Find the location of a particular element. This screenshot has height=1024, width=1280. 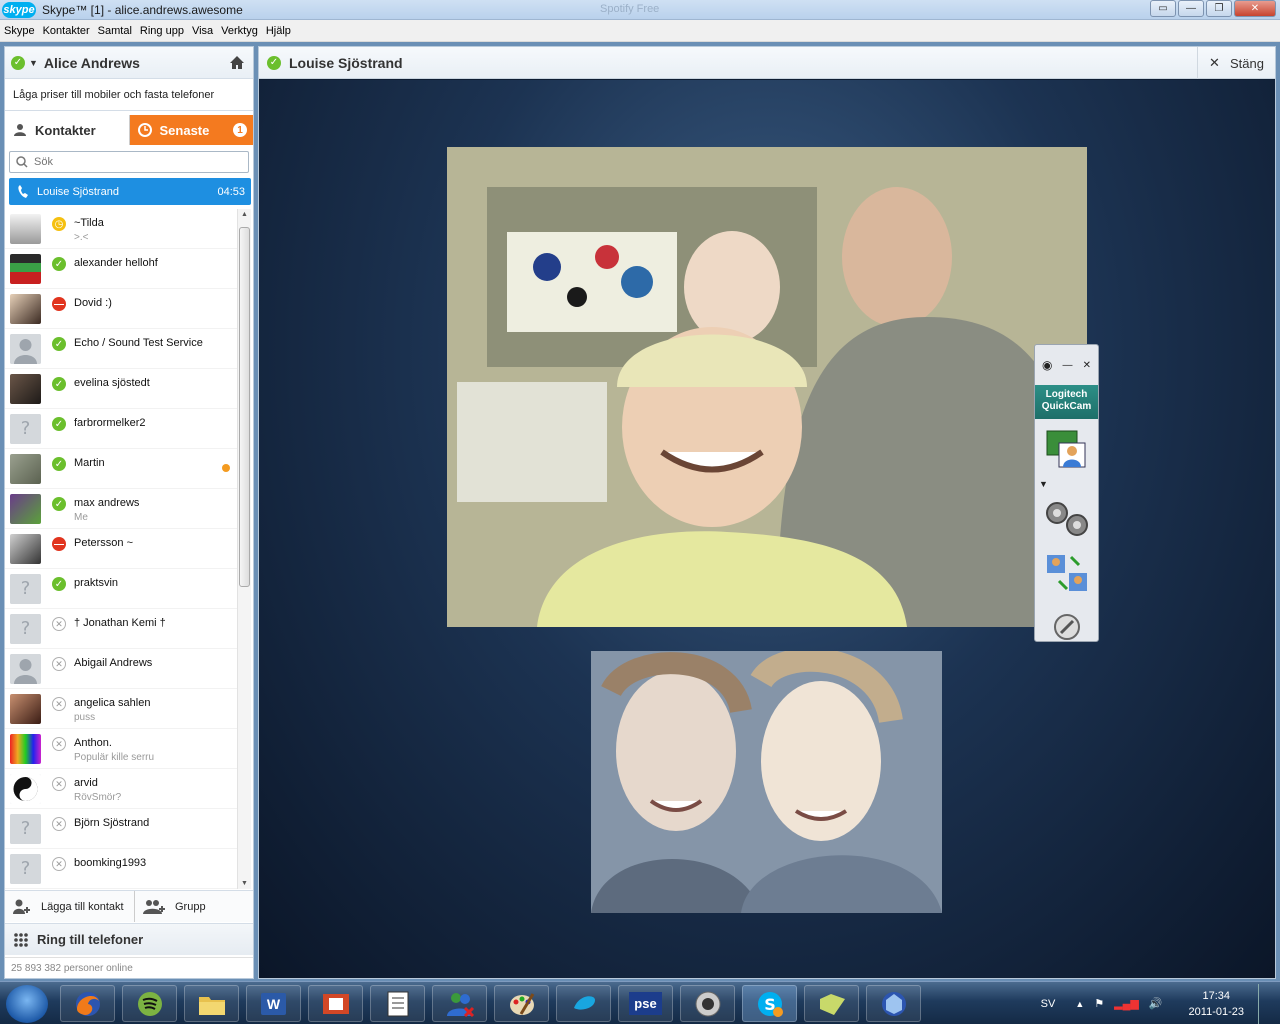

telenor-icon is located at coordinates (583, 1003).